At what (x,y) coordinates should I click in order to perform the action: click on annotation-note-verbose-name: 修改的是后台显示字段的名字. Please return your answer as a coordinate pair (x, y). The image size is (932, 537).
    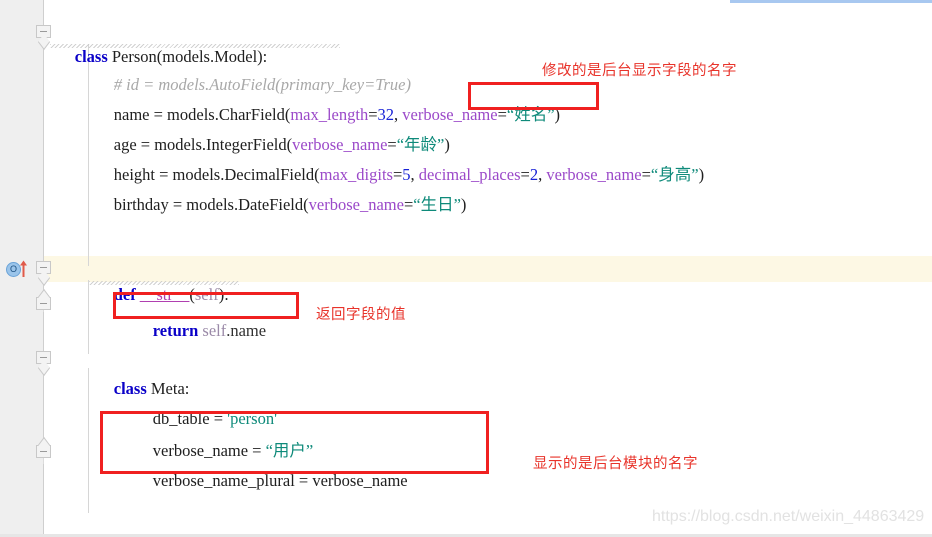
    Looking at the image, I should click on (639, 71).